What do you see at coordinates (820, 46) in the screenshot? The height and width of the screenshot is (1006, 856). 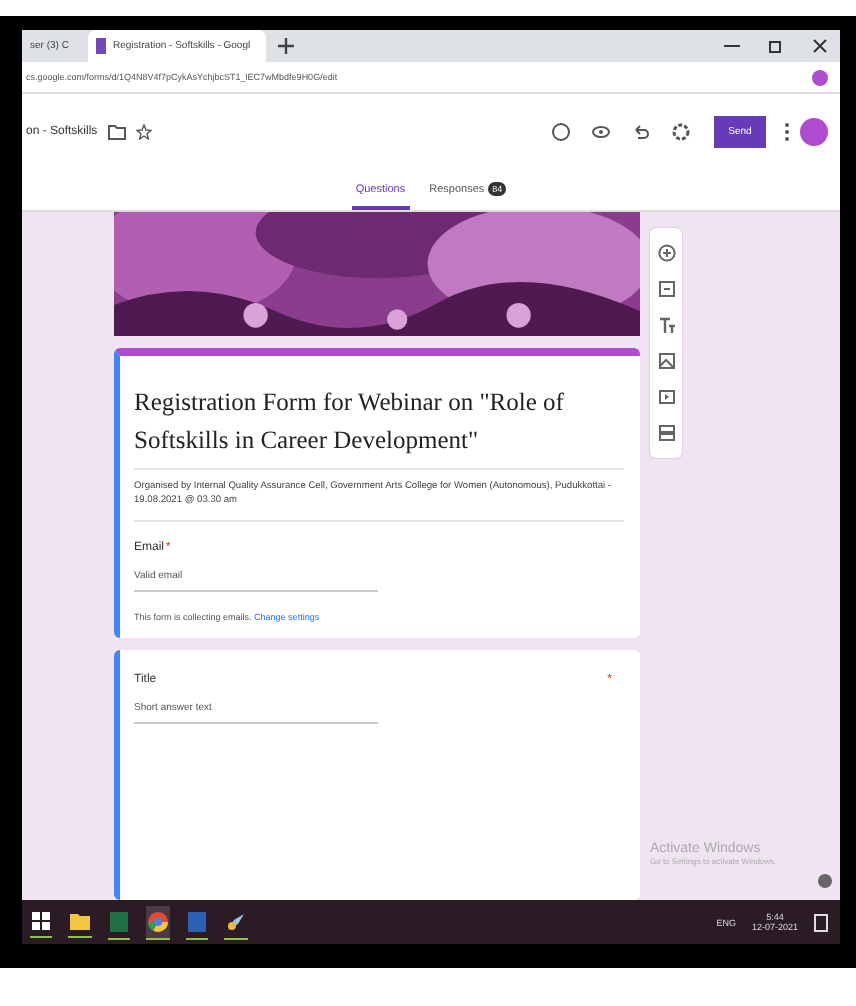 I see `close-icon` at bounding box center [820, 46].